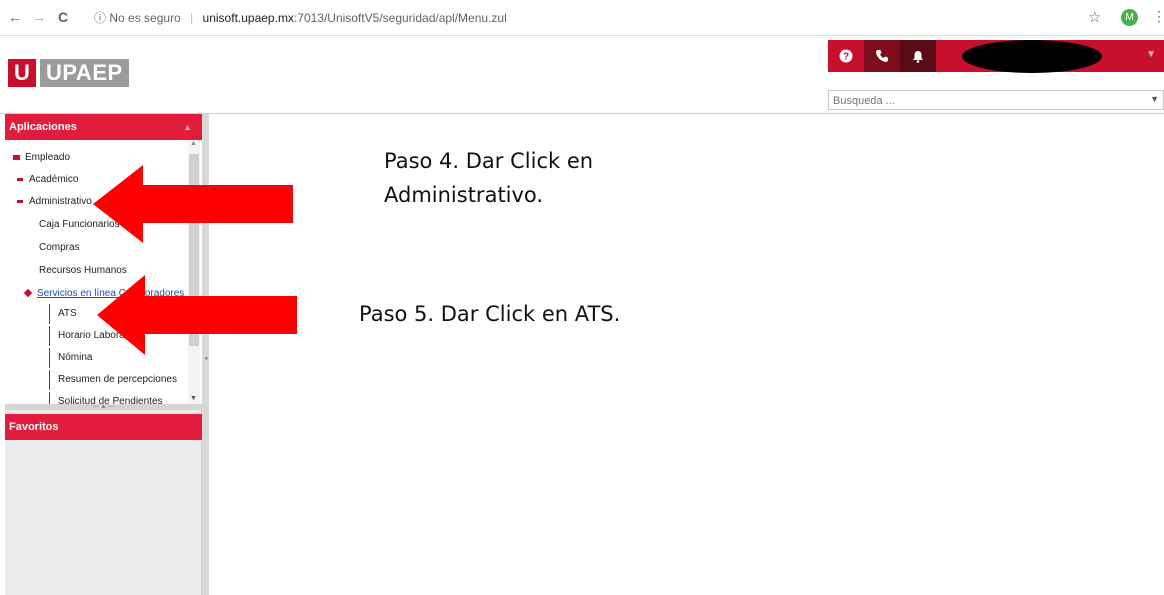  What do you see at coordinates (48, 157) in the screenshot?
I see `tree-label: Empleado` at bounding box center [48, 157].